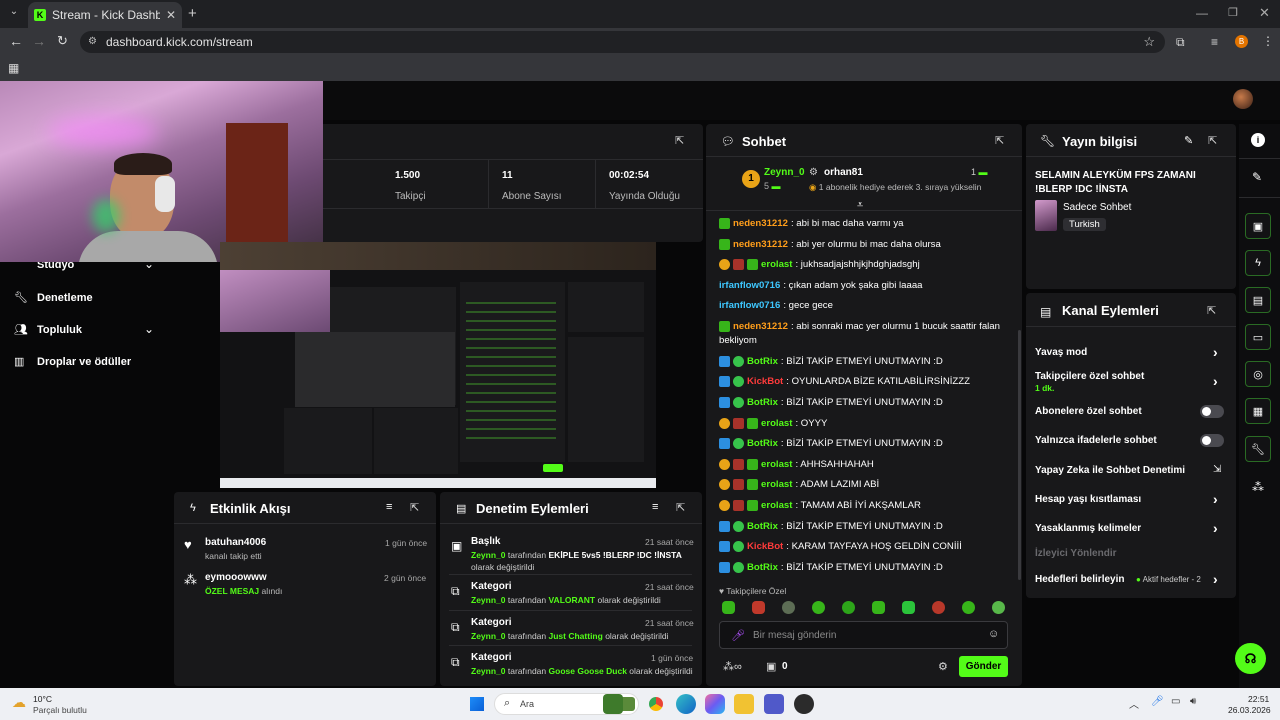 The width and height of the screenshot is (1280, 720). What do you see at coordinates (477, 704) in the screenshot?
I see `start-button` at bounding box center [477, 704].